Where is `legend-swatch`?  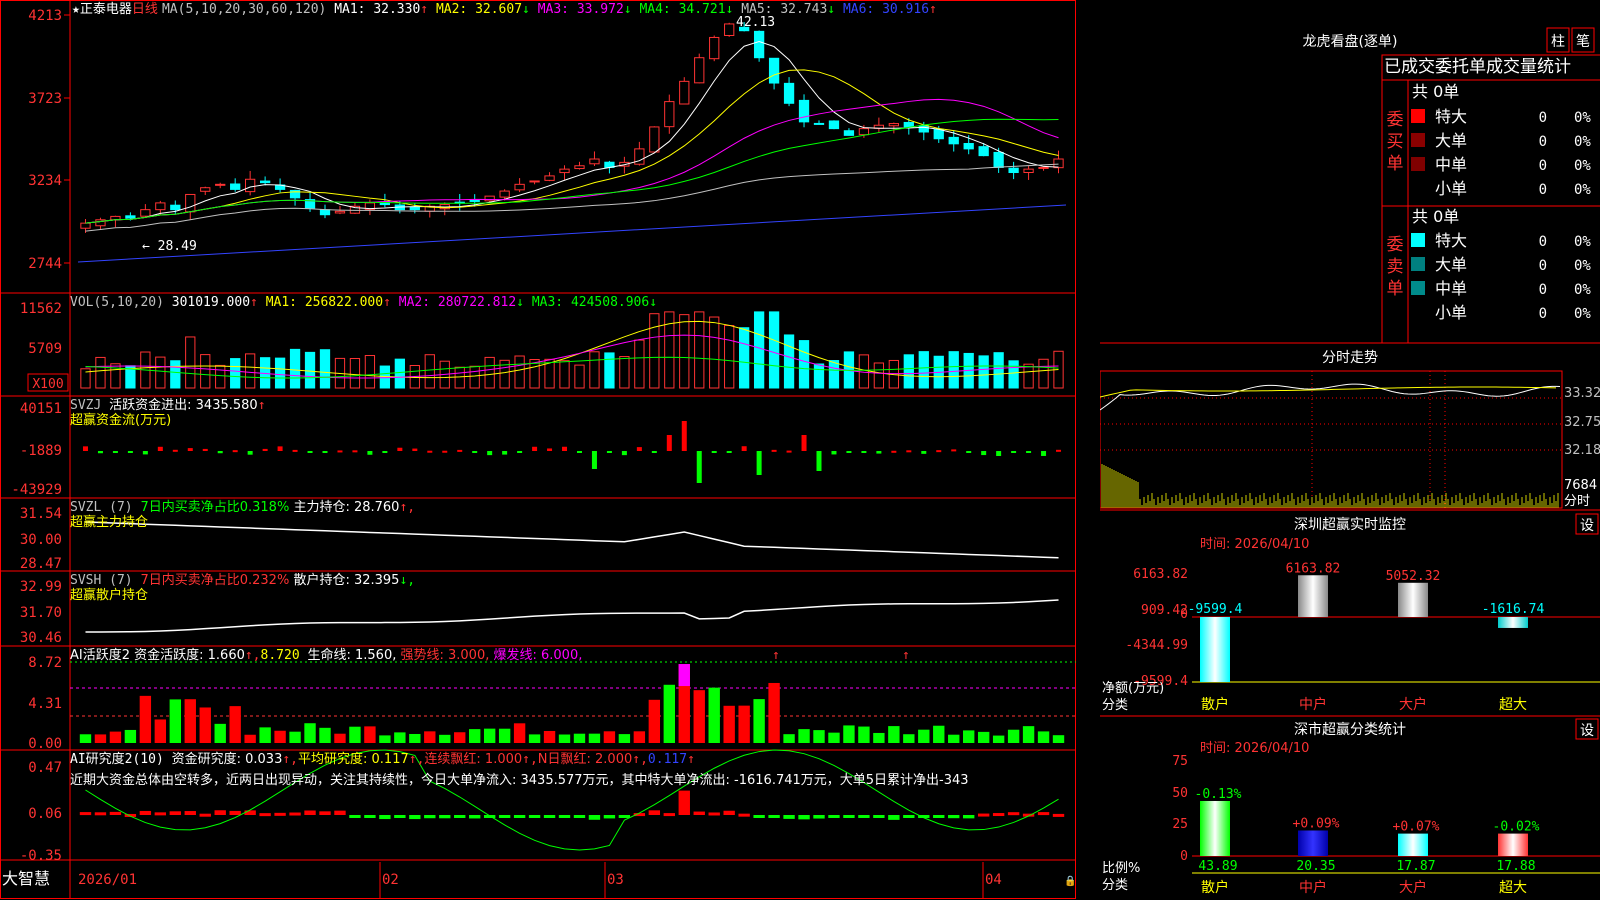
legend-swatch is located at coordinates (1418, 264).